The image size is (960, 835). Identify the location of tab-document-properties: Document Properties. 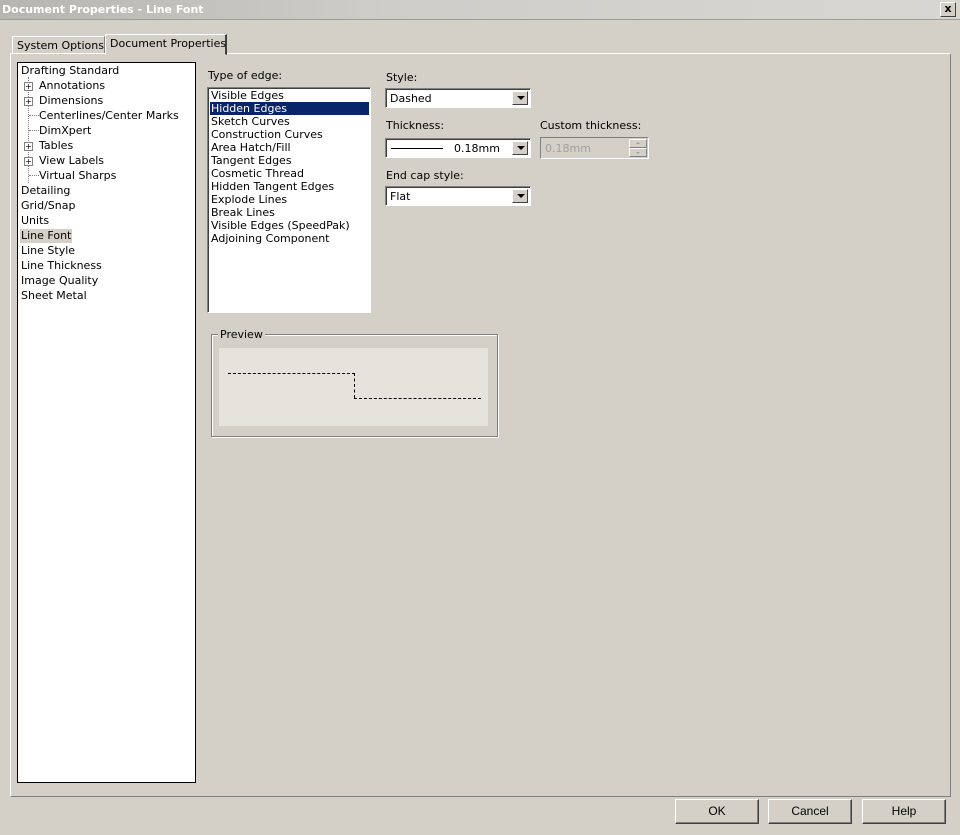
(166, 44).